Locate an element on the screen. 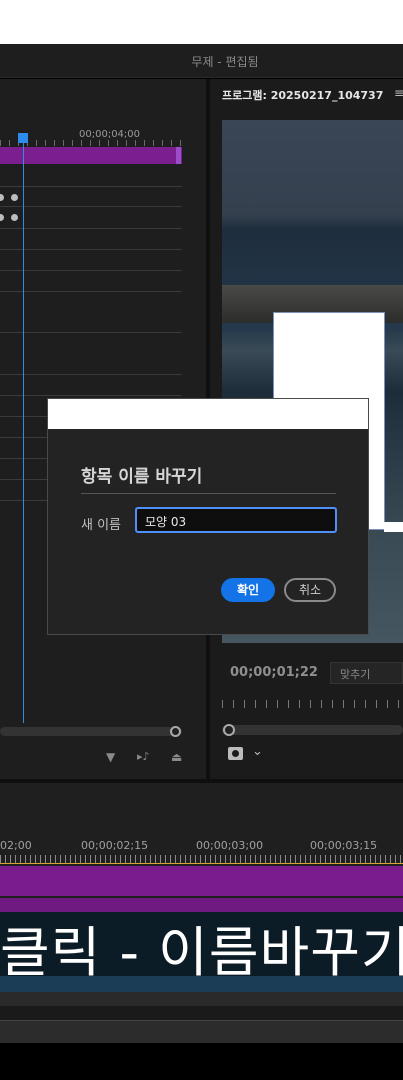 The width and height of the screenshot is (403, 1080). ruler-label: 00;00;02;15 is located at coordinates (115, 845).